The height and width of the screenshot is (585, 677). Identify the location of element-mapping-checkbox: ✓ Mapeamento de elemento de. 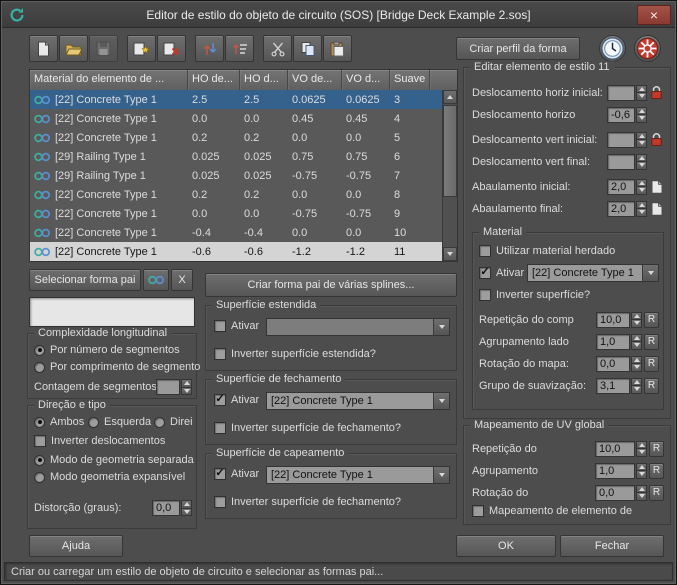
(552, 511).